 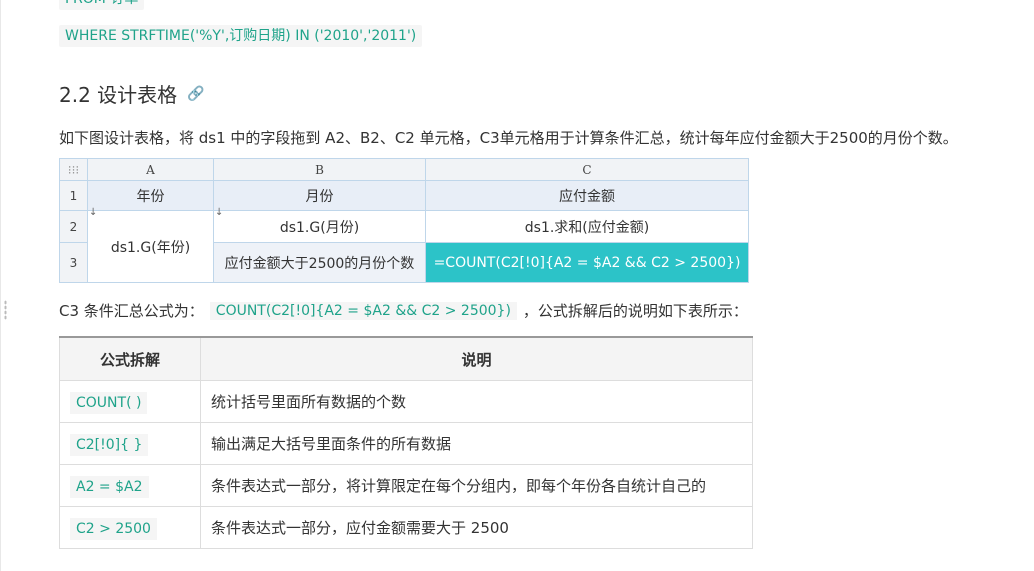 What do you see at coordinates (476, 527) in the screenshot?
I see `description-cell: 条件表达式一部分，应付金额需要大于 2500` at bounding box center [476, 527].